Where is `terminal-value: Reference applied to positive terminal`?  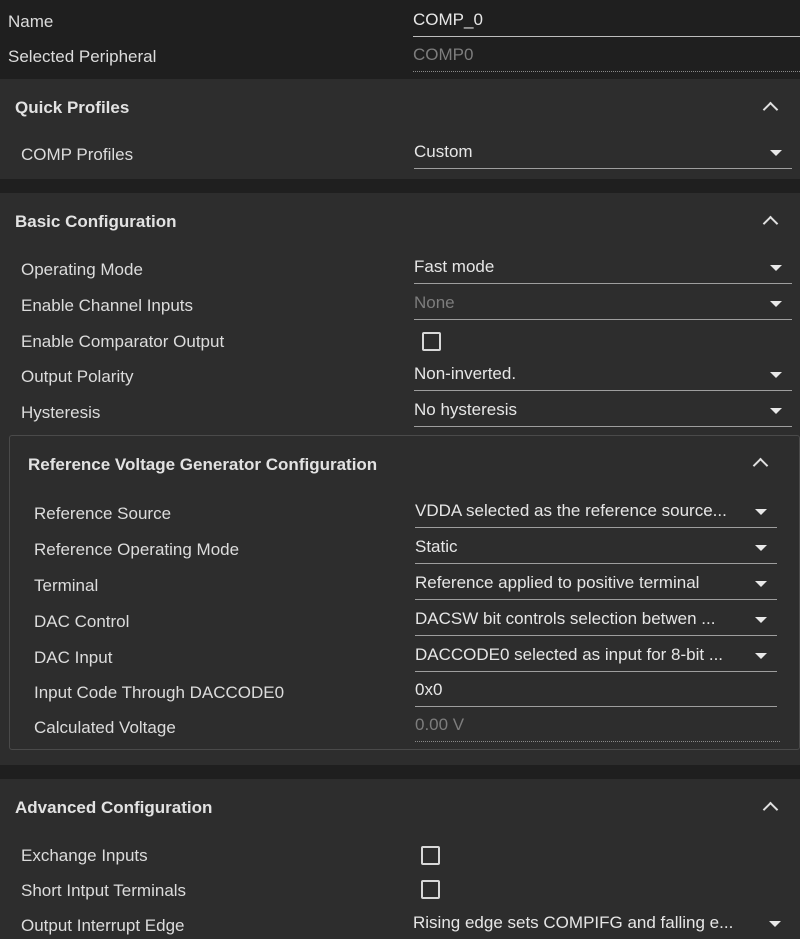 terminal-value: Reference applied to positive terminal is located at coordinates (557, 582).